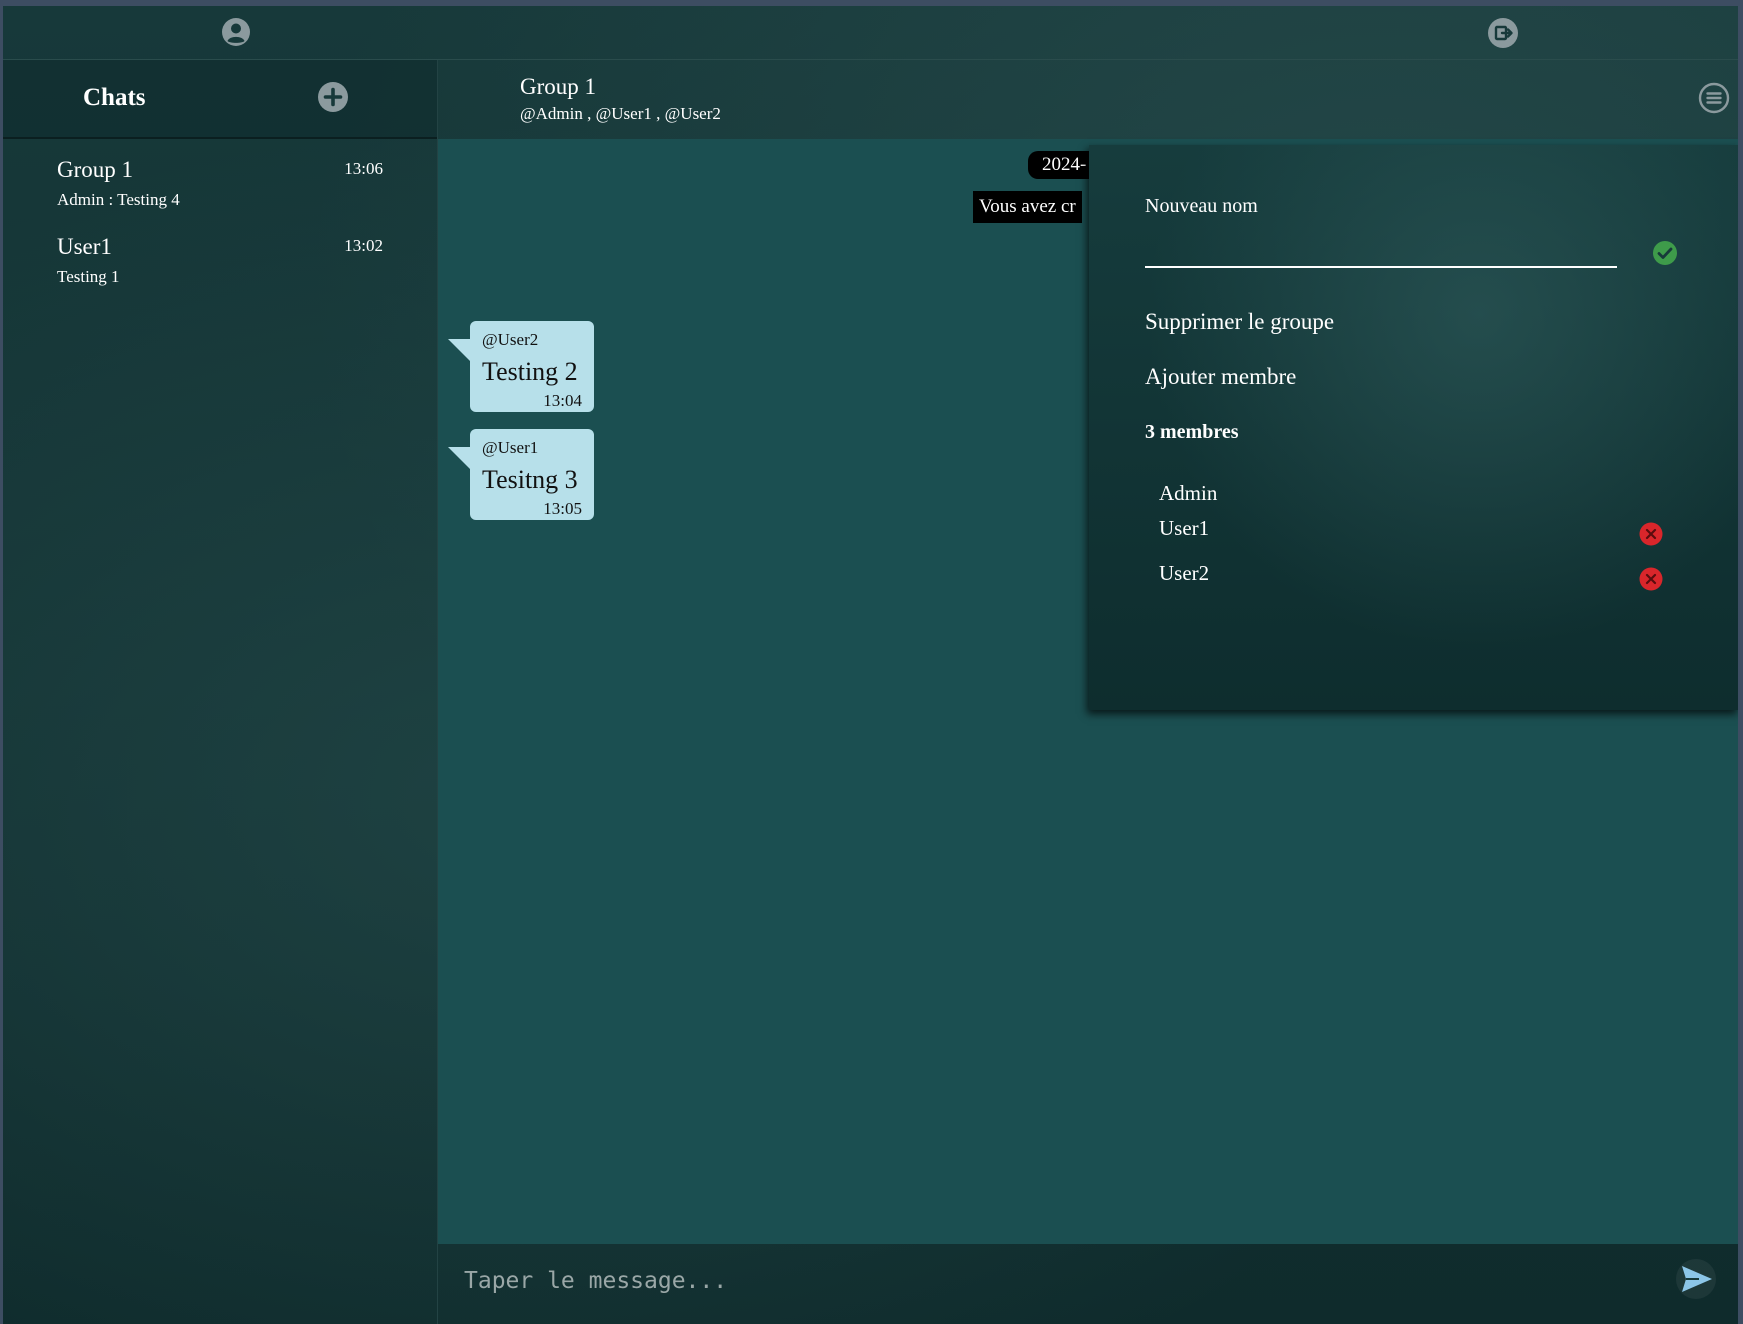  I want to click on rename-label: Nouveau nom, so click(1201, 206).